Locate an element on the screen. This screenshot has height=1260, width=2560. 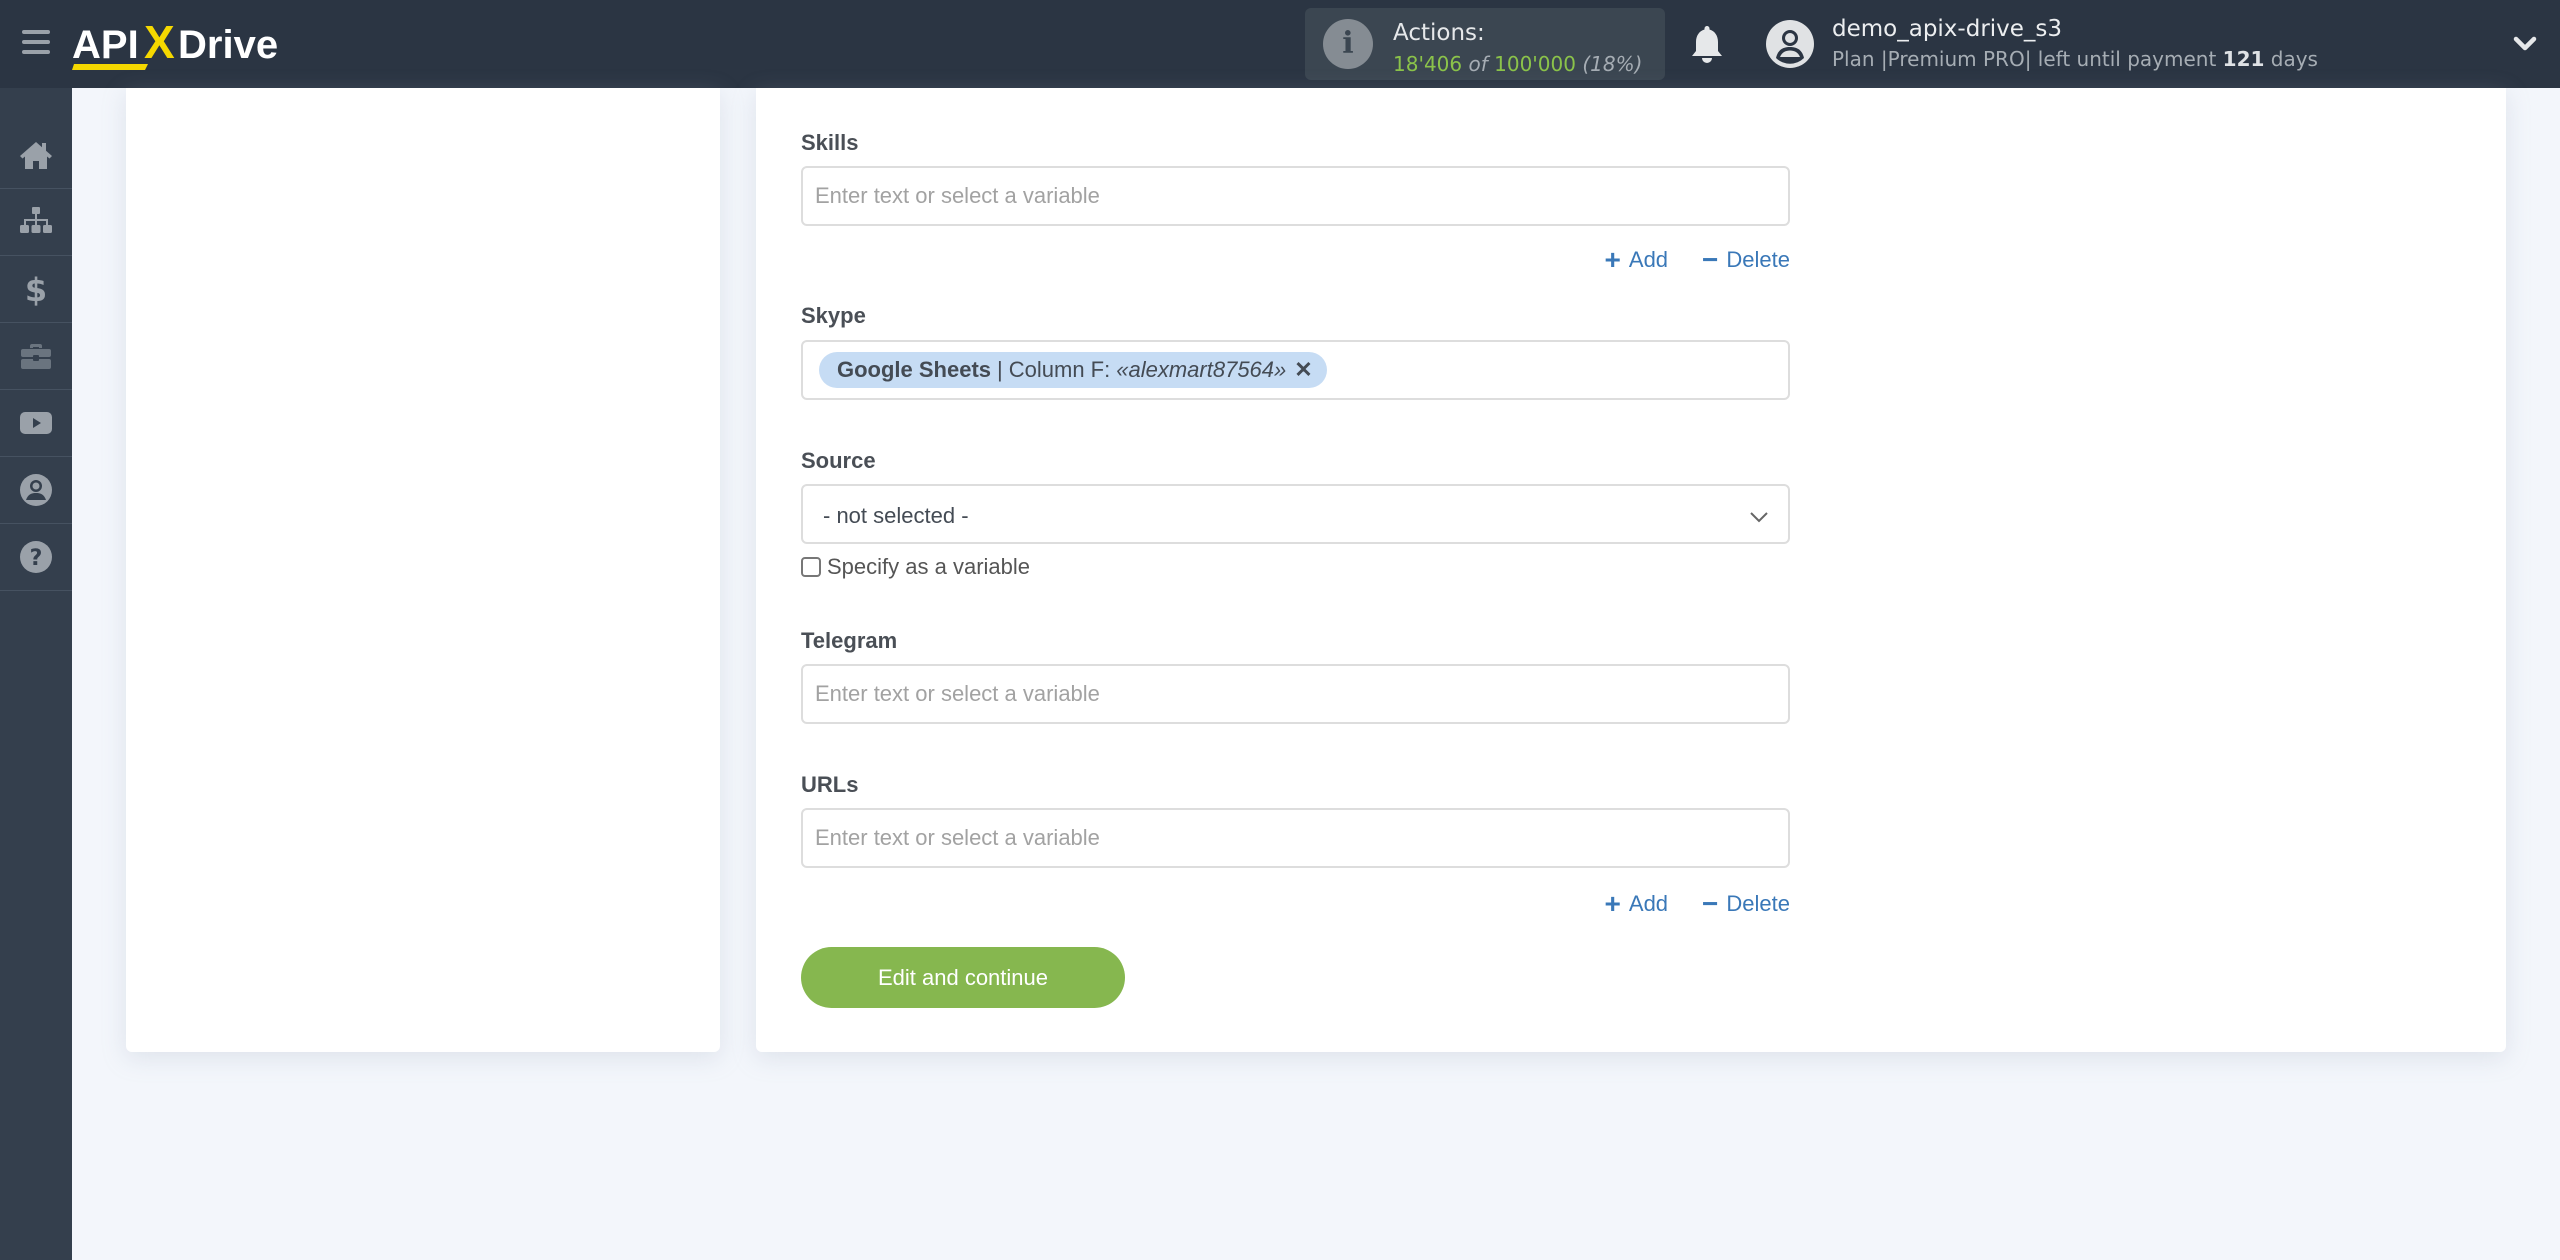
sidebar-item-profile is located at coordinates (36, 490).